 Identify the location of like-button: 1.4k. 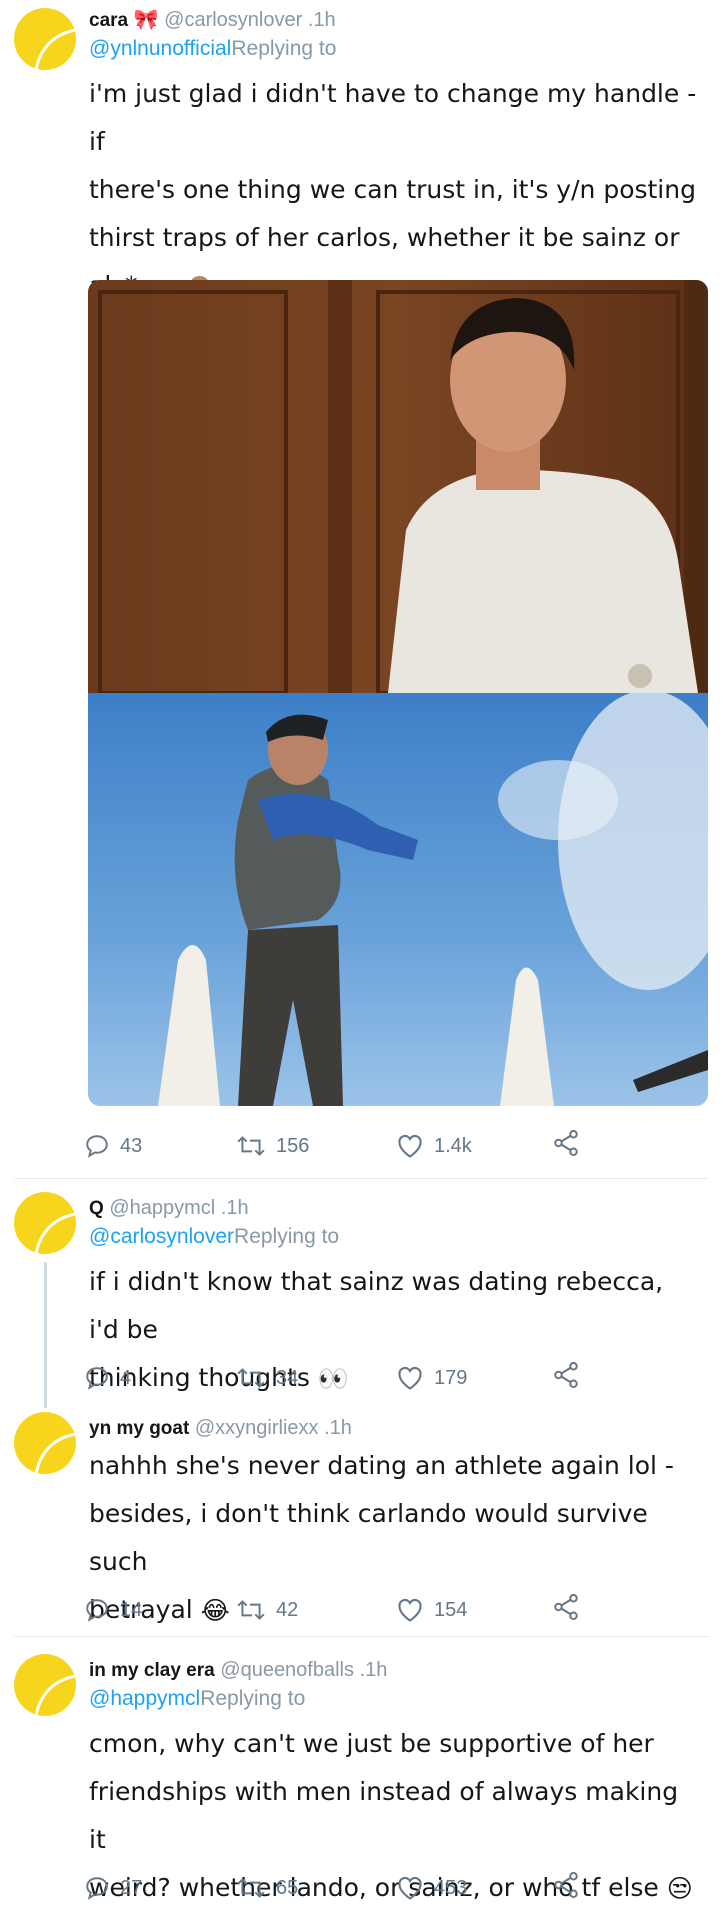
(434, 1146).